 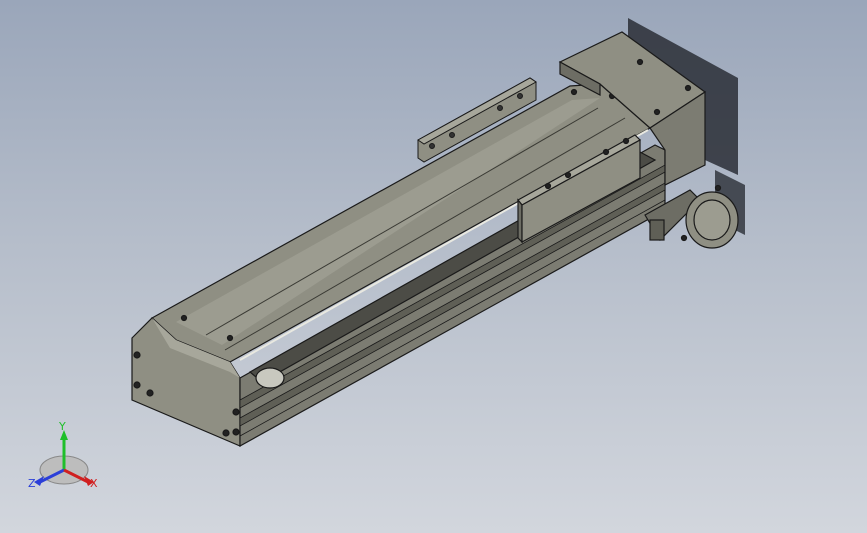 What do you see at coordinates (63, 455) in the screenshot?
I see `axis-triad: Y Z X` at bounding box center [63, 455].